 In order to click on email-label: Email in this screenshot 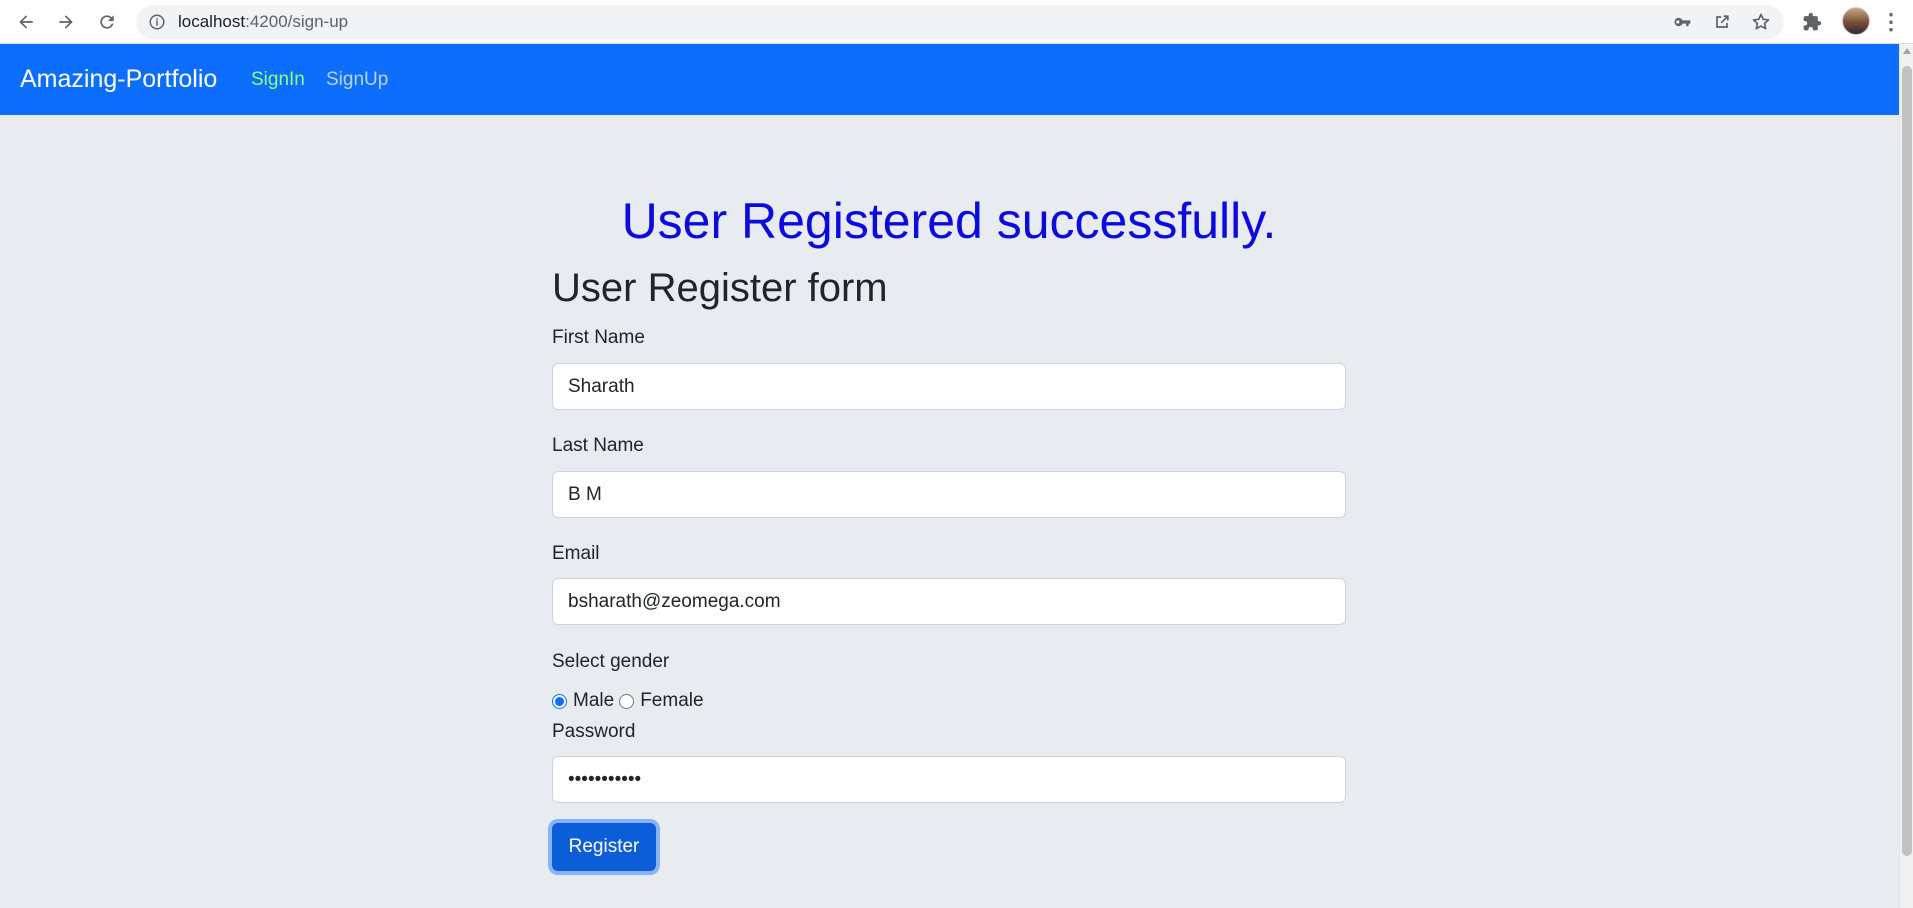, I will do `click(576, 553)`.